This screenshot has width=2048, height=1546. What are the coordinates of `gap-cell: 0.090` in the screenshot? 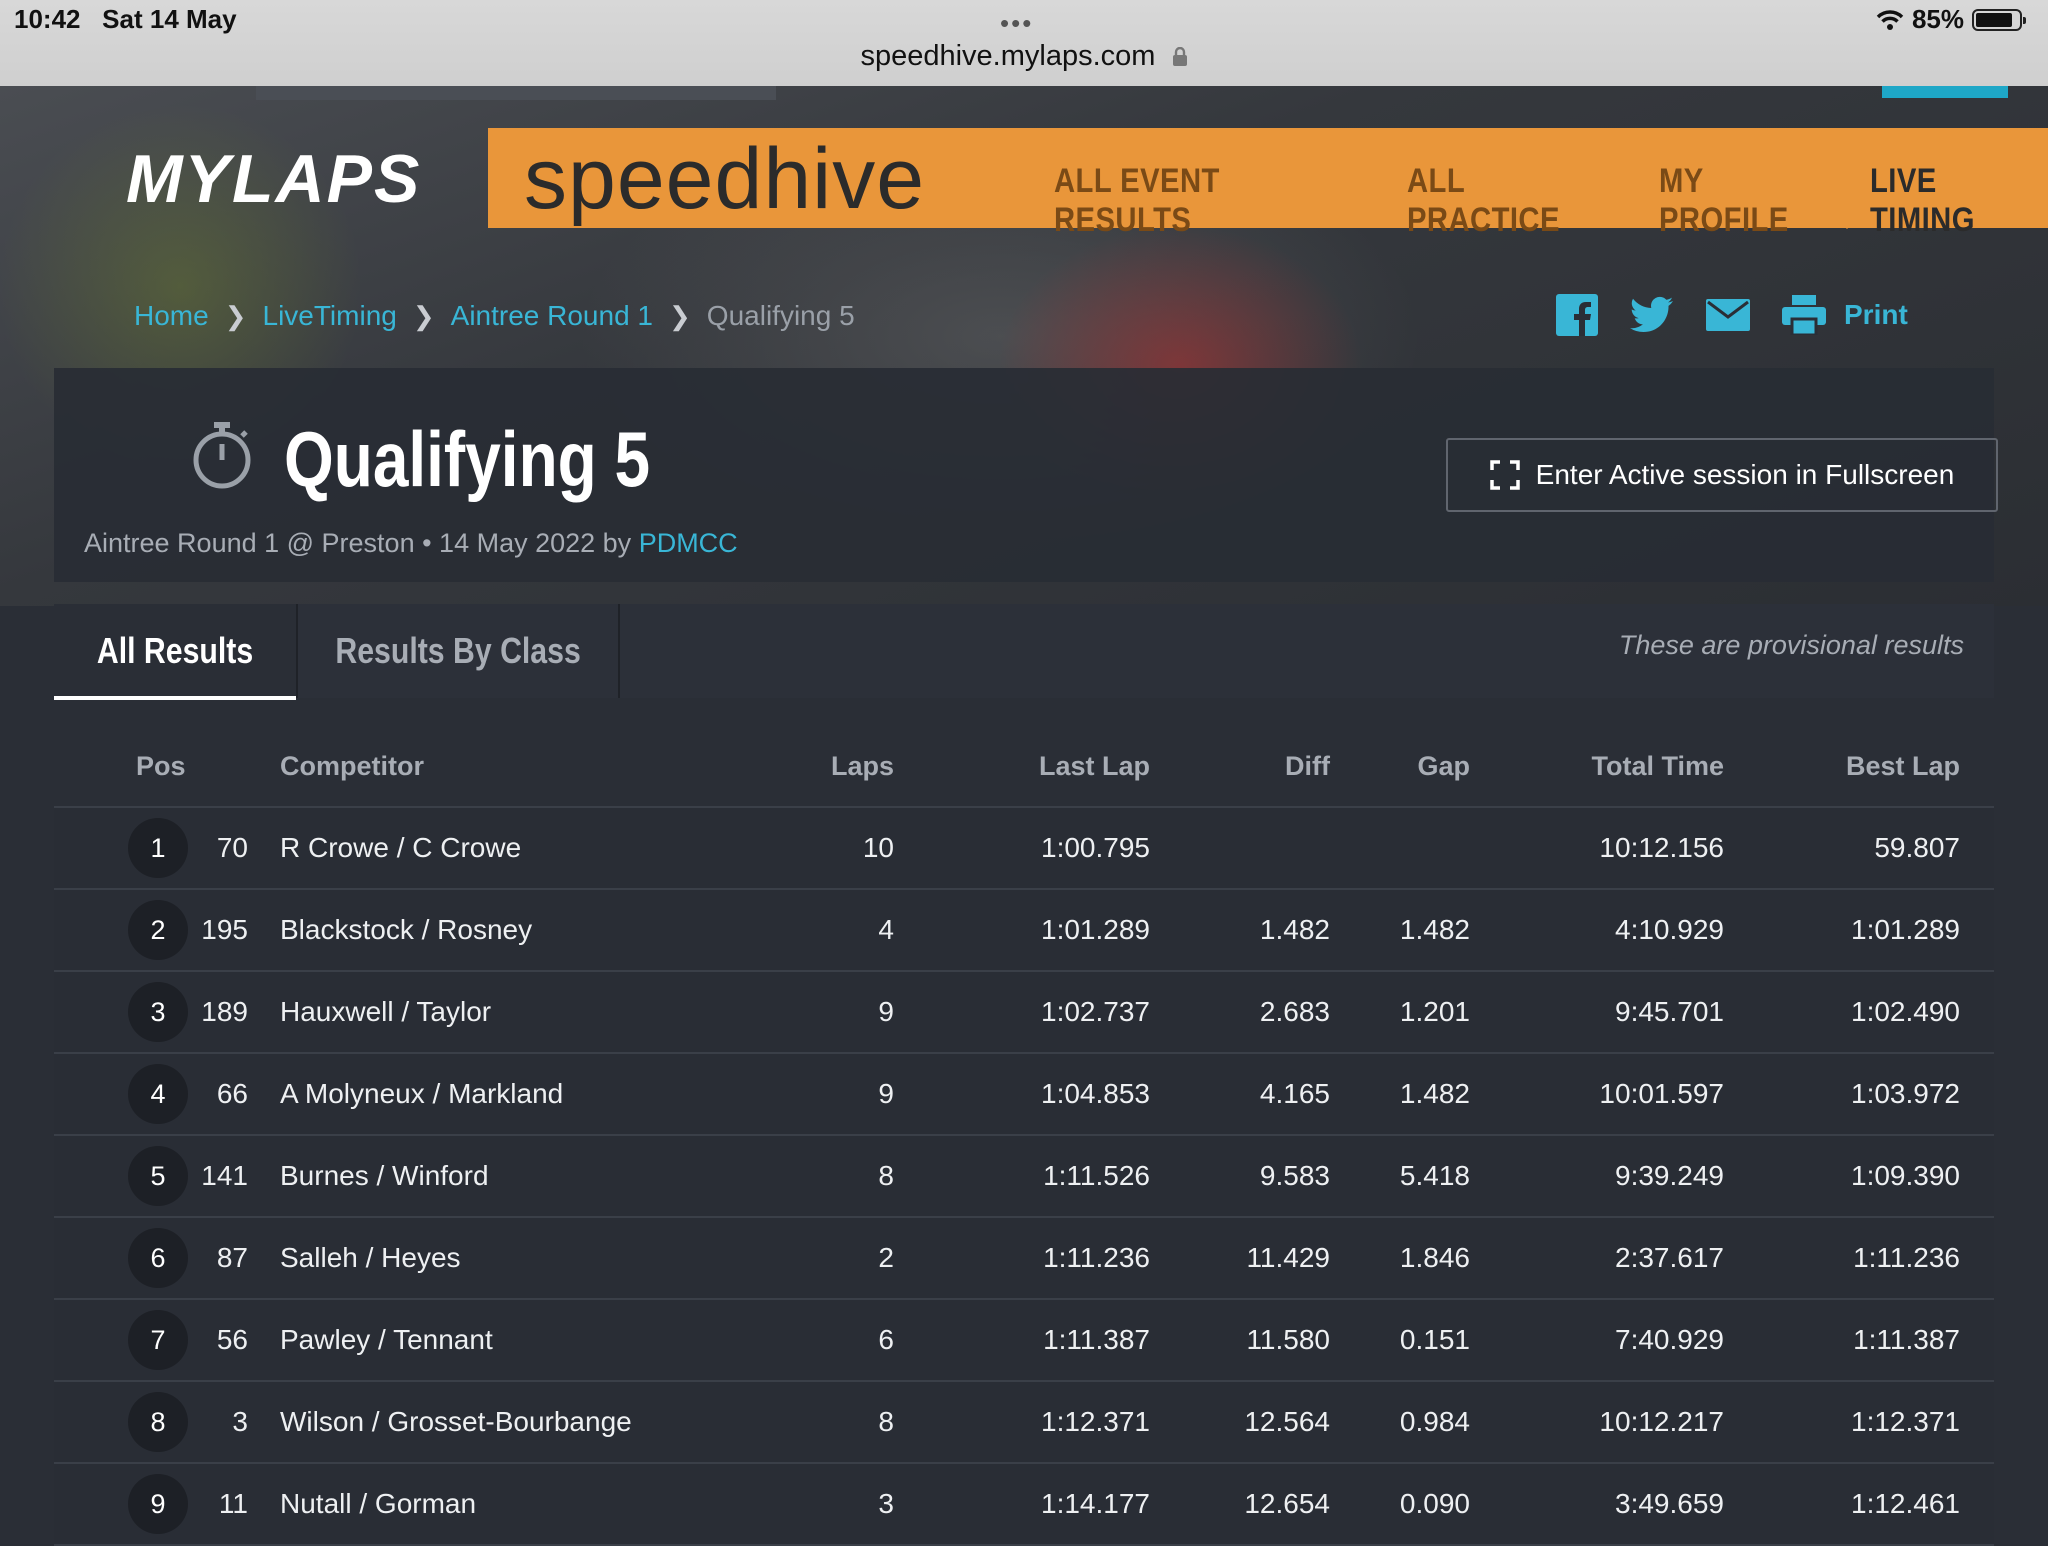 It's located at (1434, 1503).